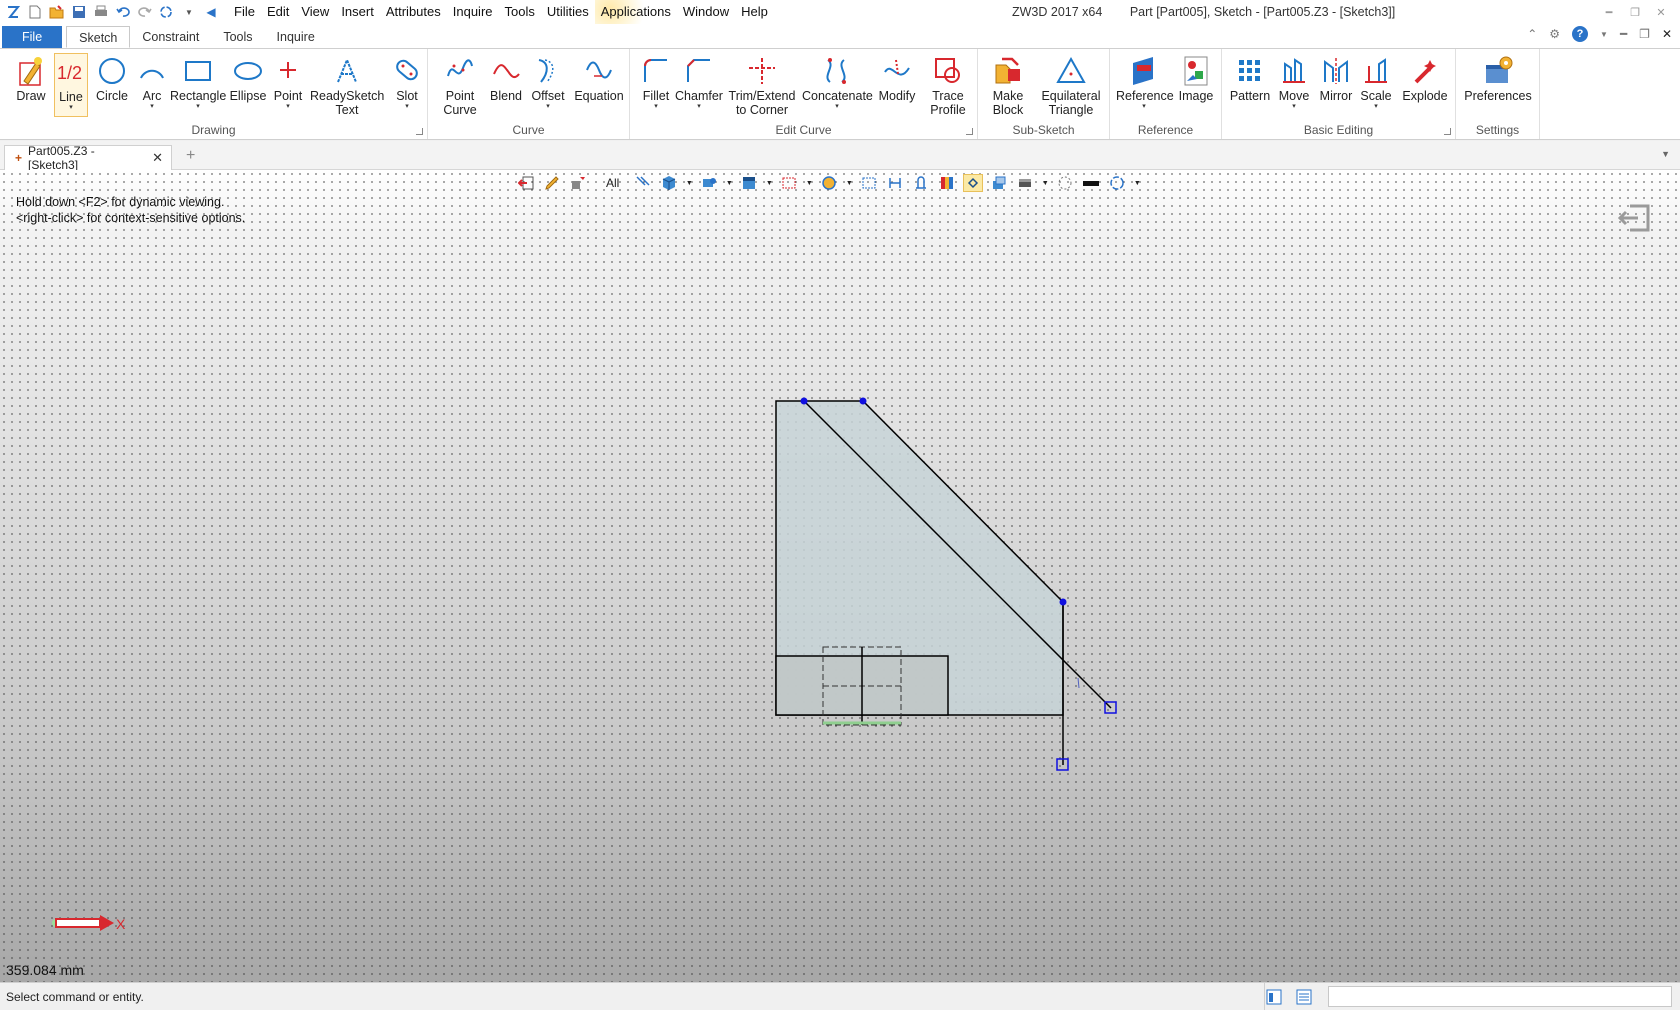 This screenshot has height=1010, width=1680. Describe the element at coordinates (190, 156) in the screenshot. I see `add-tab-icon: +` at that location.